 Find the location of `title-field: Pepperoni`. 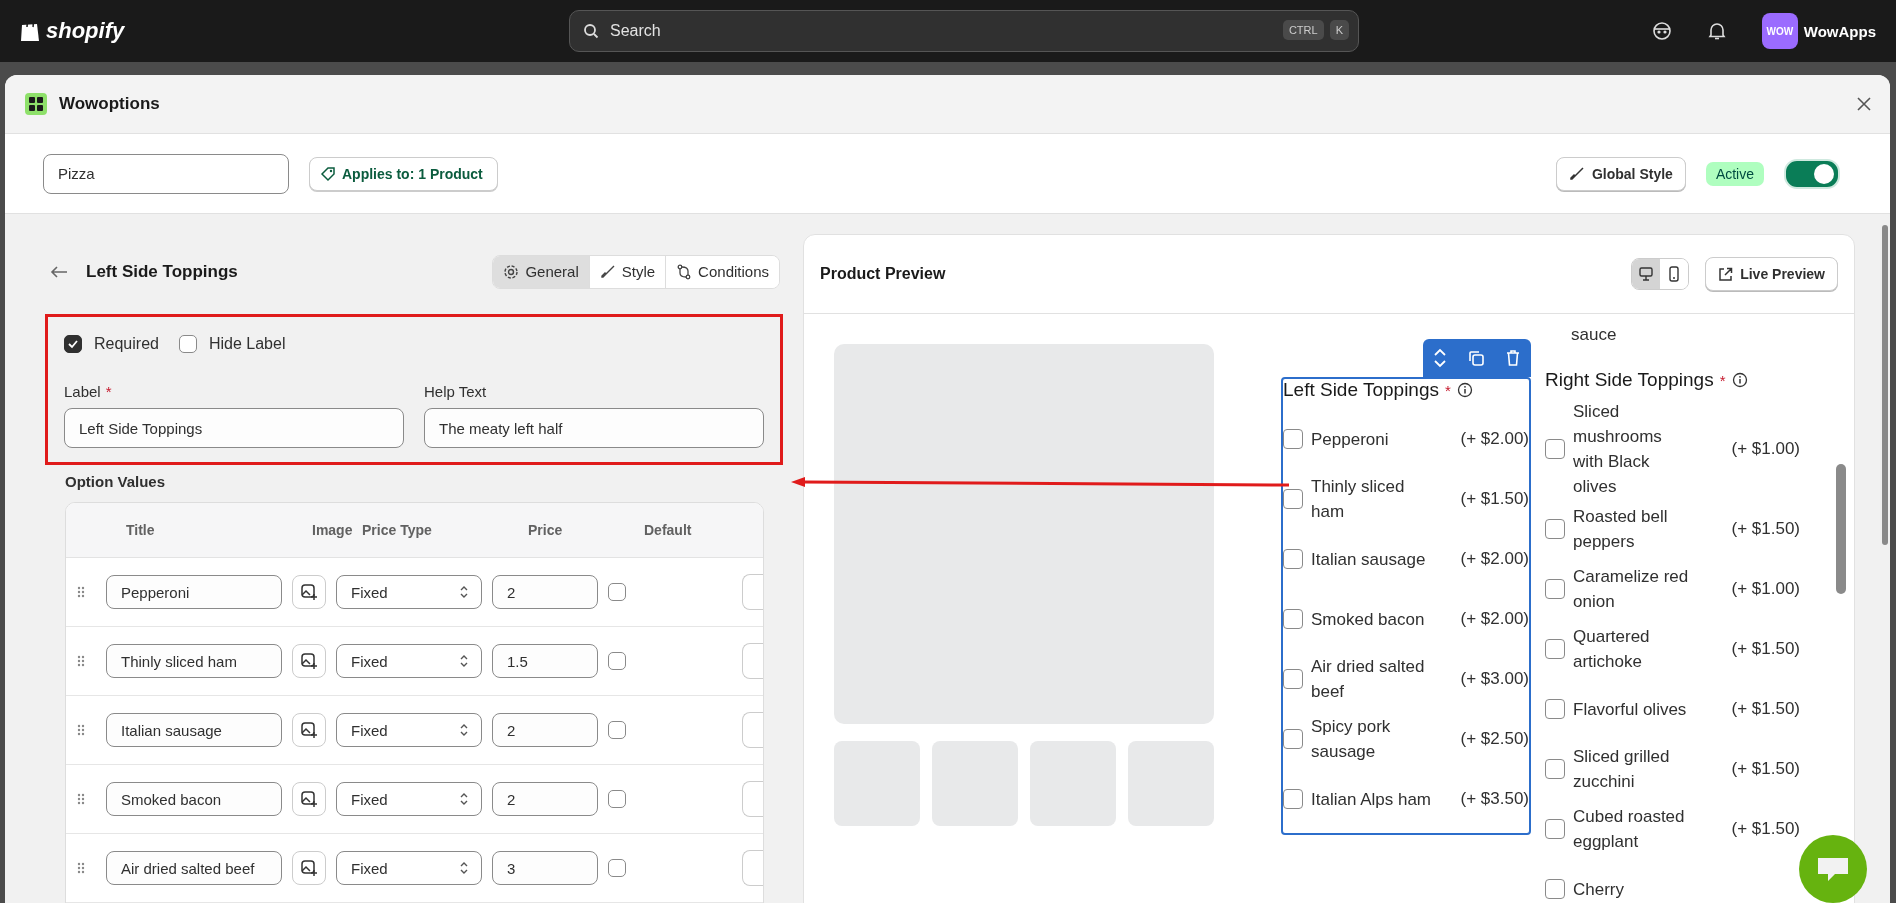

title-field: Pepperoni is located at coordinates (194, 592).